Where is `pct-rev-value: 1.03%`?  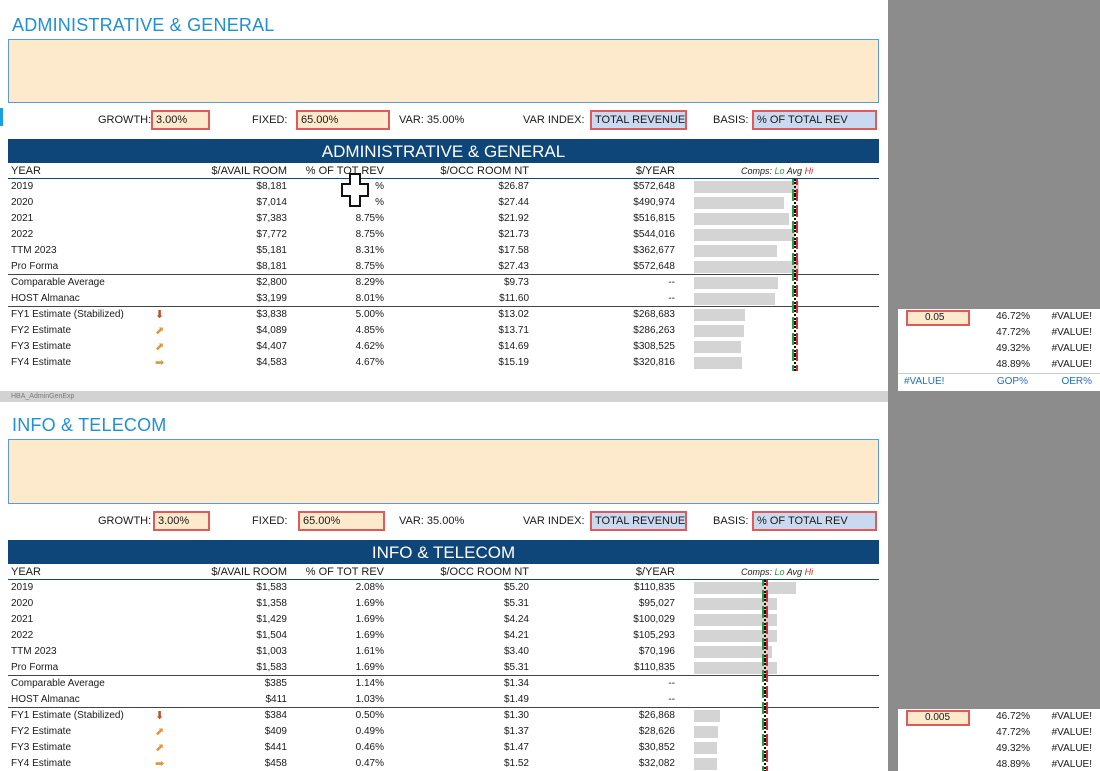
pct-rev-value: 1.03% is located at coordinates (370, 700).